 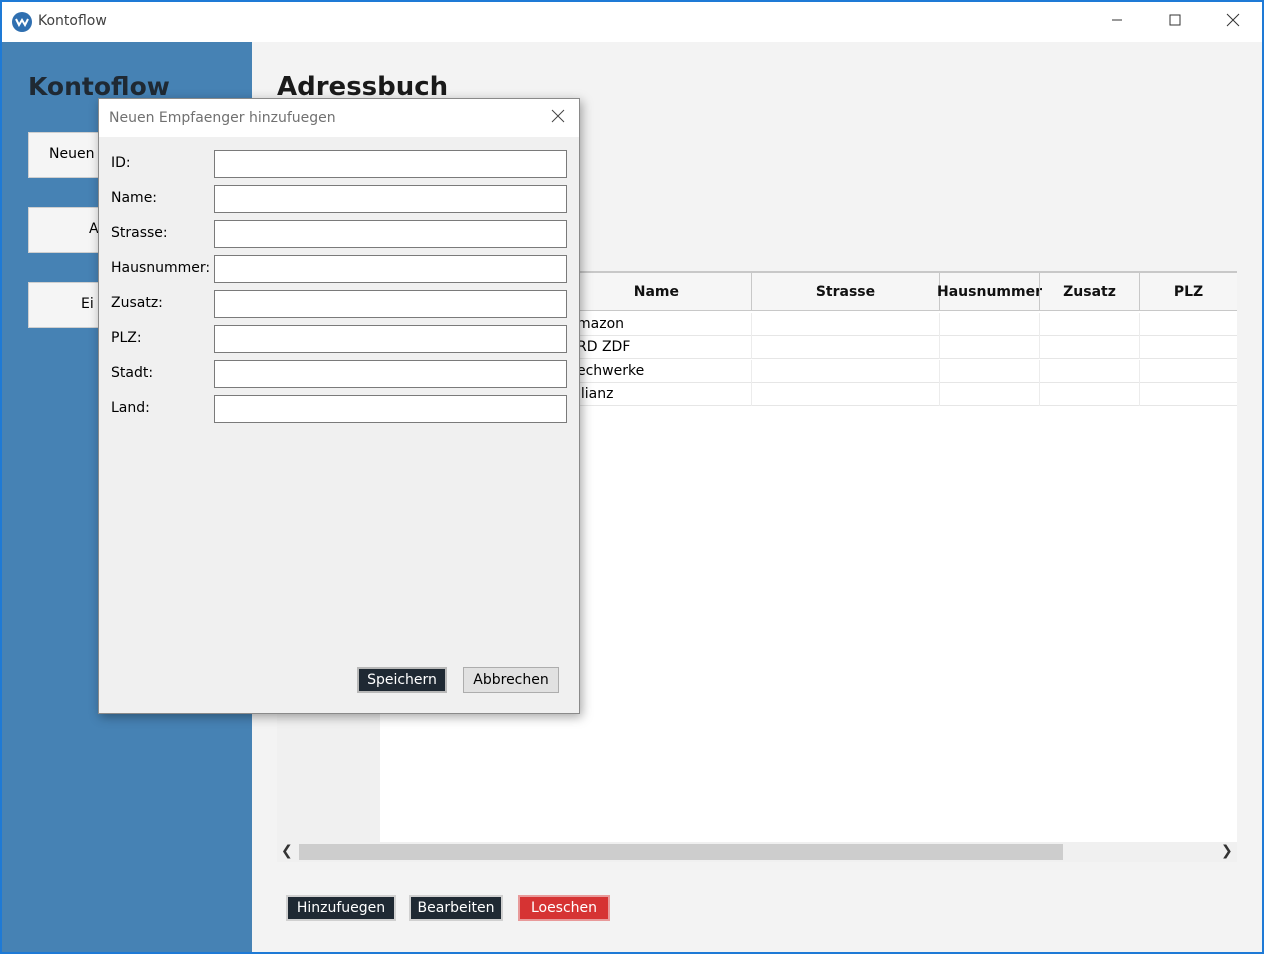 I want to click on minimize-icon, so click(x=1117, y=22).